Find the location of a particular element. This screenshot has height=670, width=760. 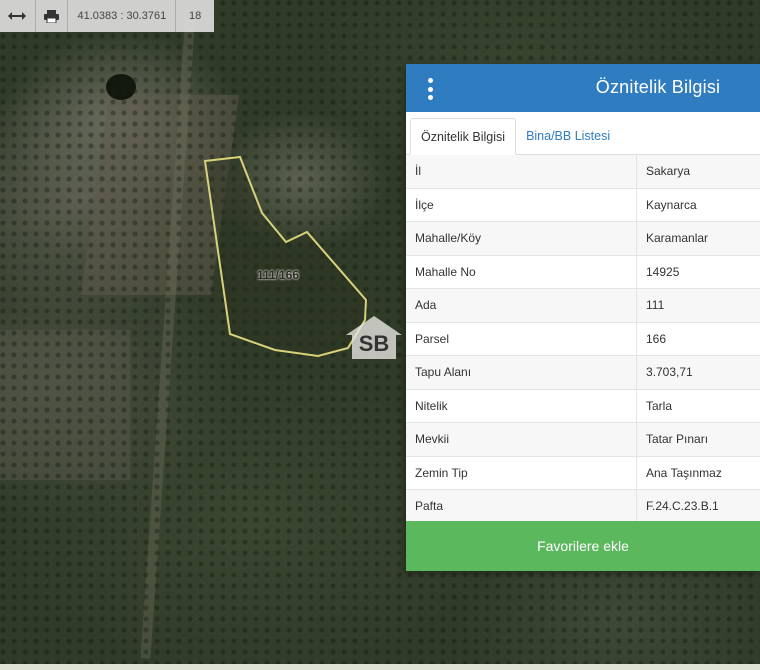

map-attribution-strip is located at coordinates (380, 667).